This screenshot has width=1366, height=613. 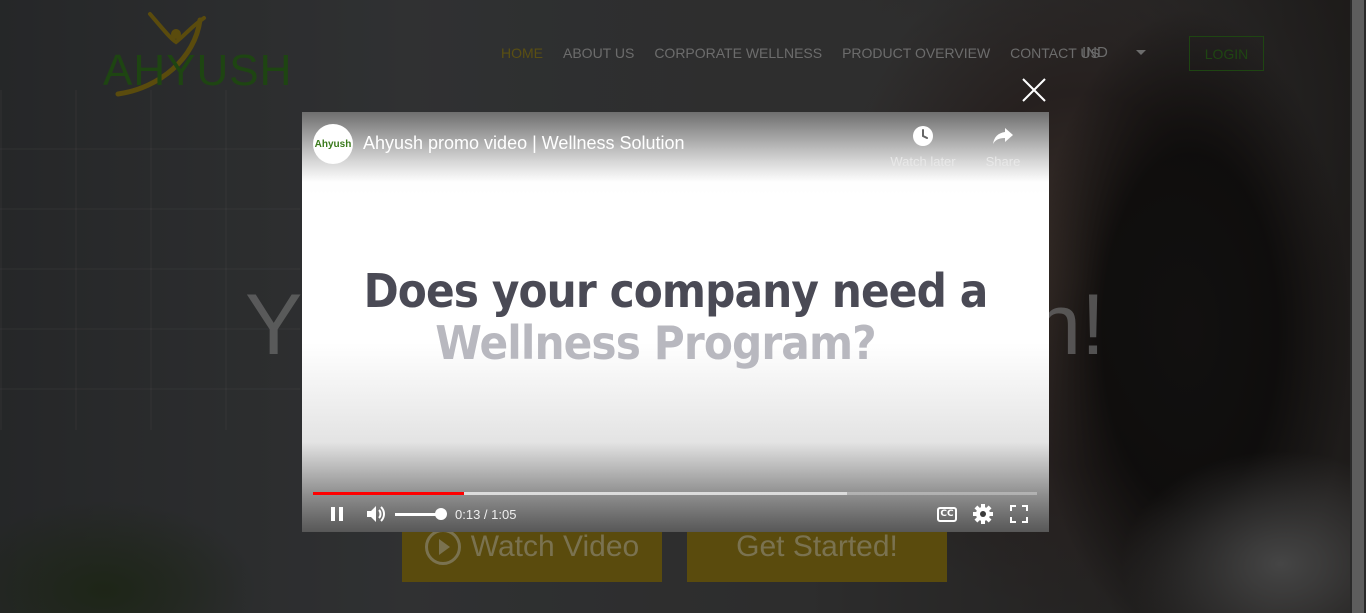 What do you see at coordinates (1003, 149) in the screenshot?
I see `share-button: Share` at bounding box center [1003, 149].